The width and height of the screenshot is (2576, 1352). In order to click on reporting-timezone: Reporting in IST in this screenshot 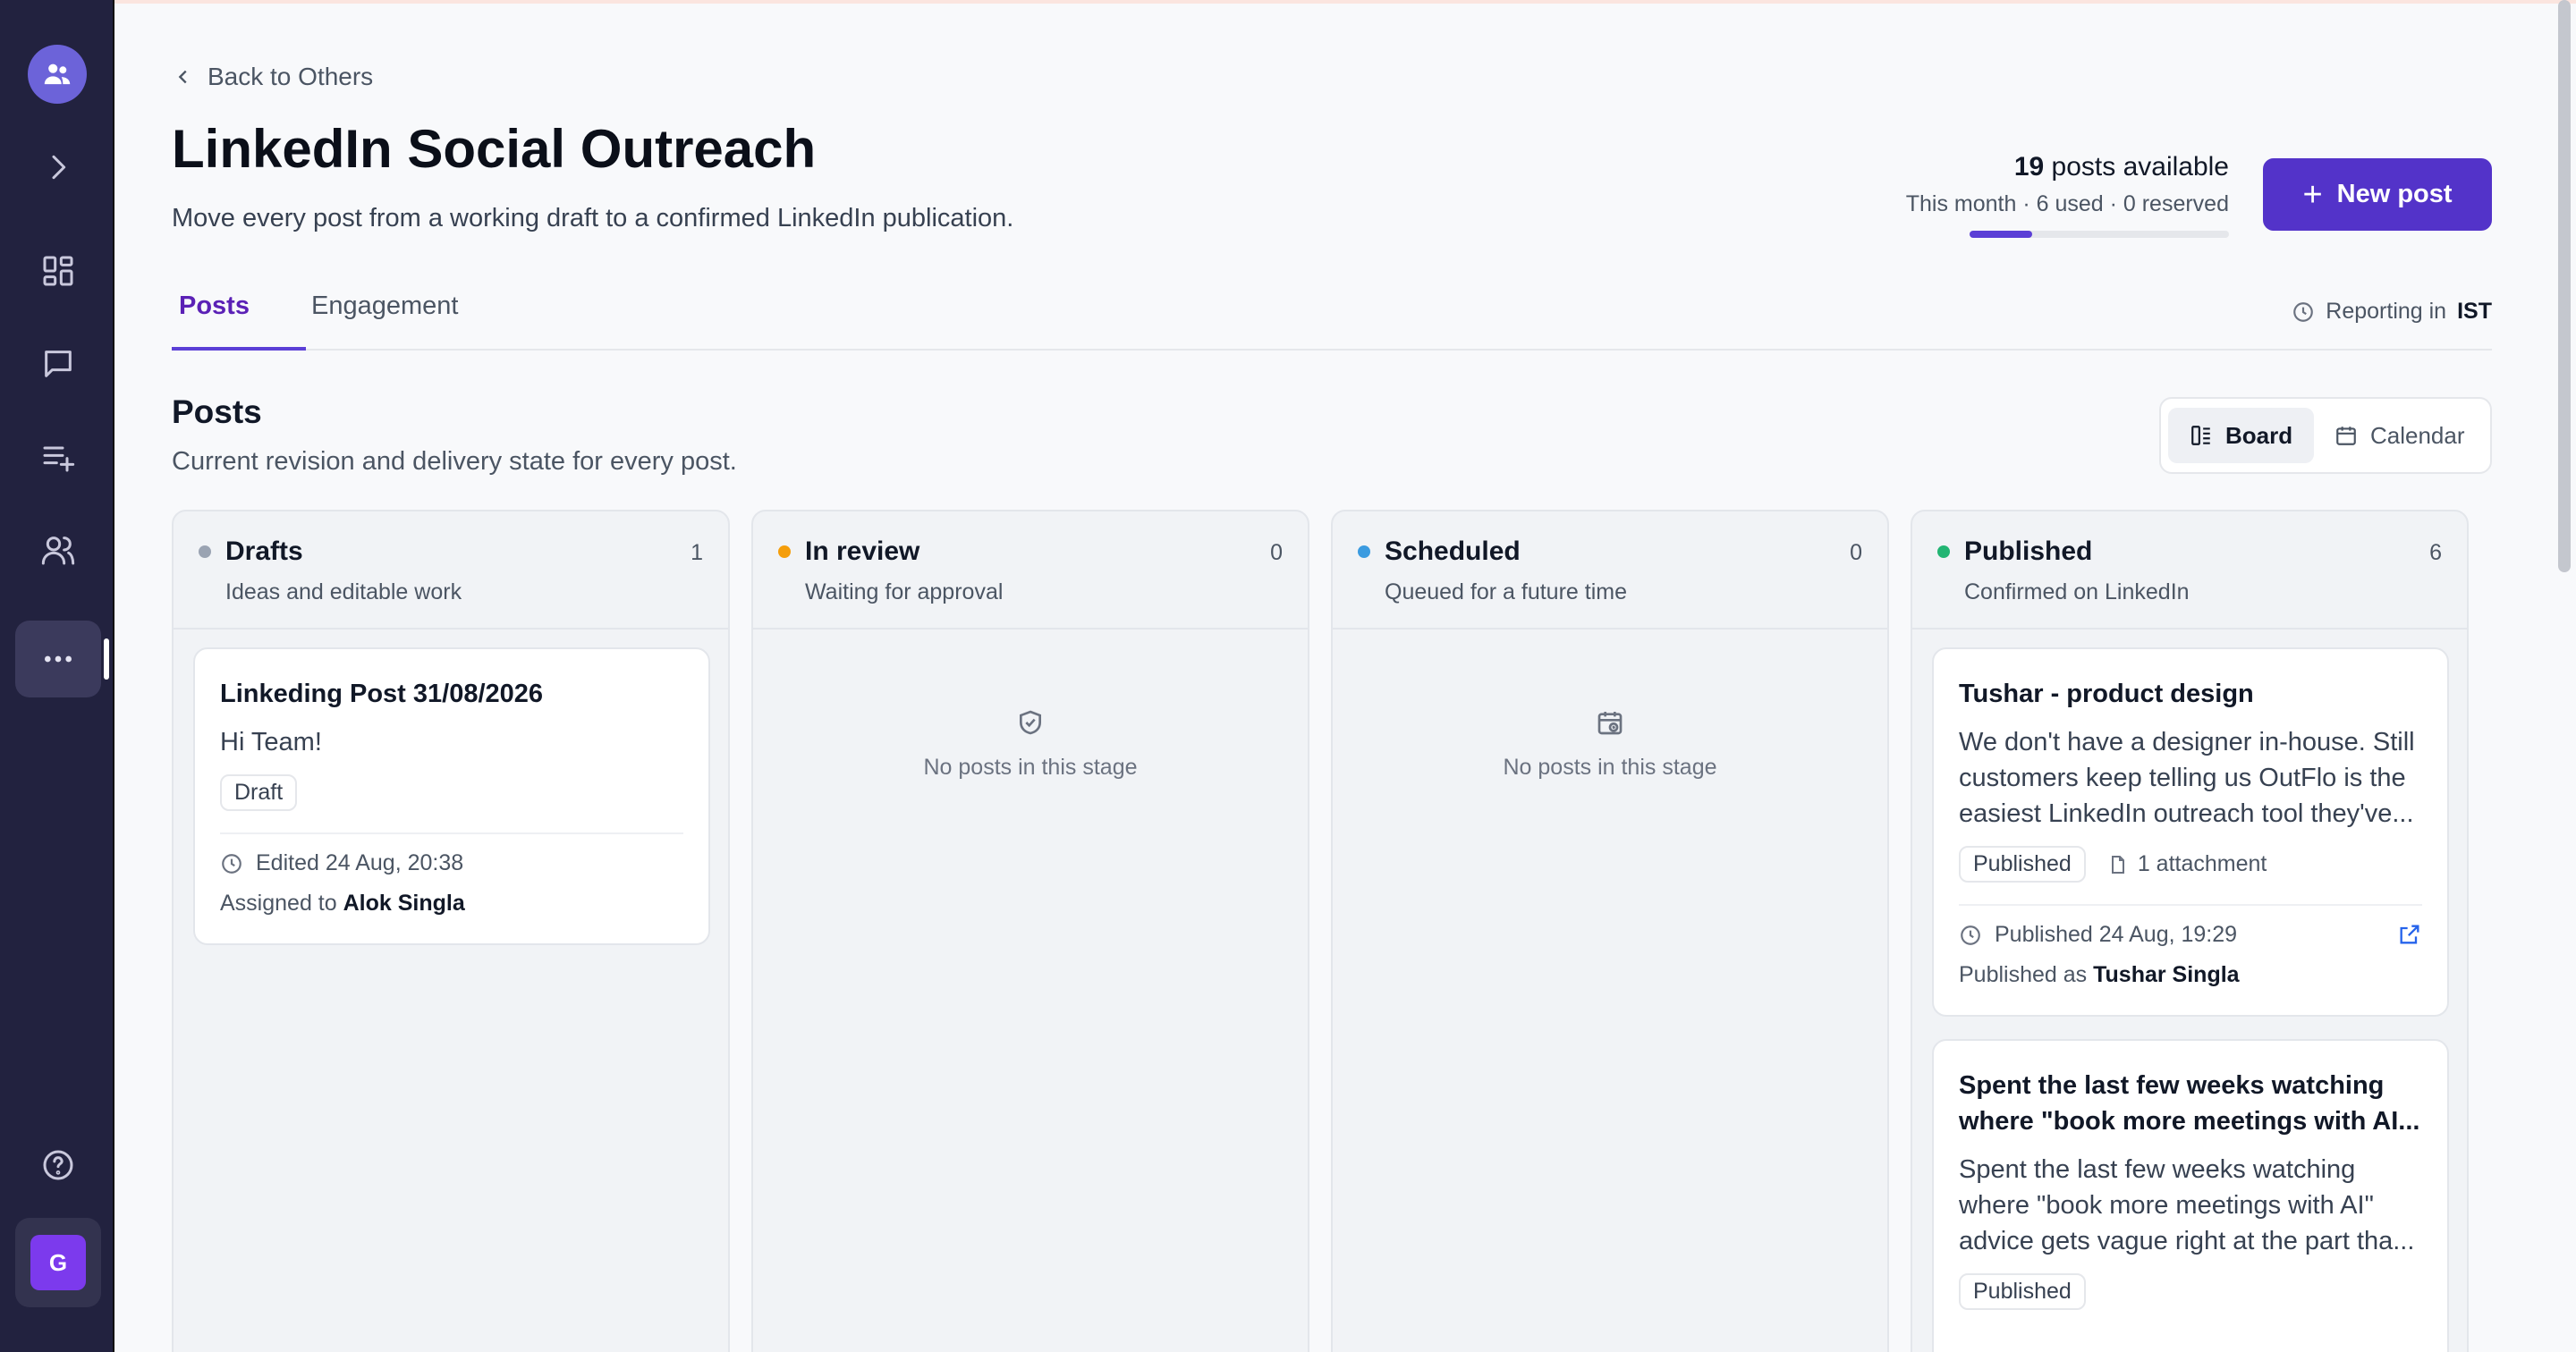, I will do `click(2392, 312)`.